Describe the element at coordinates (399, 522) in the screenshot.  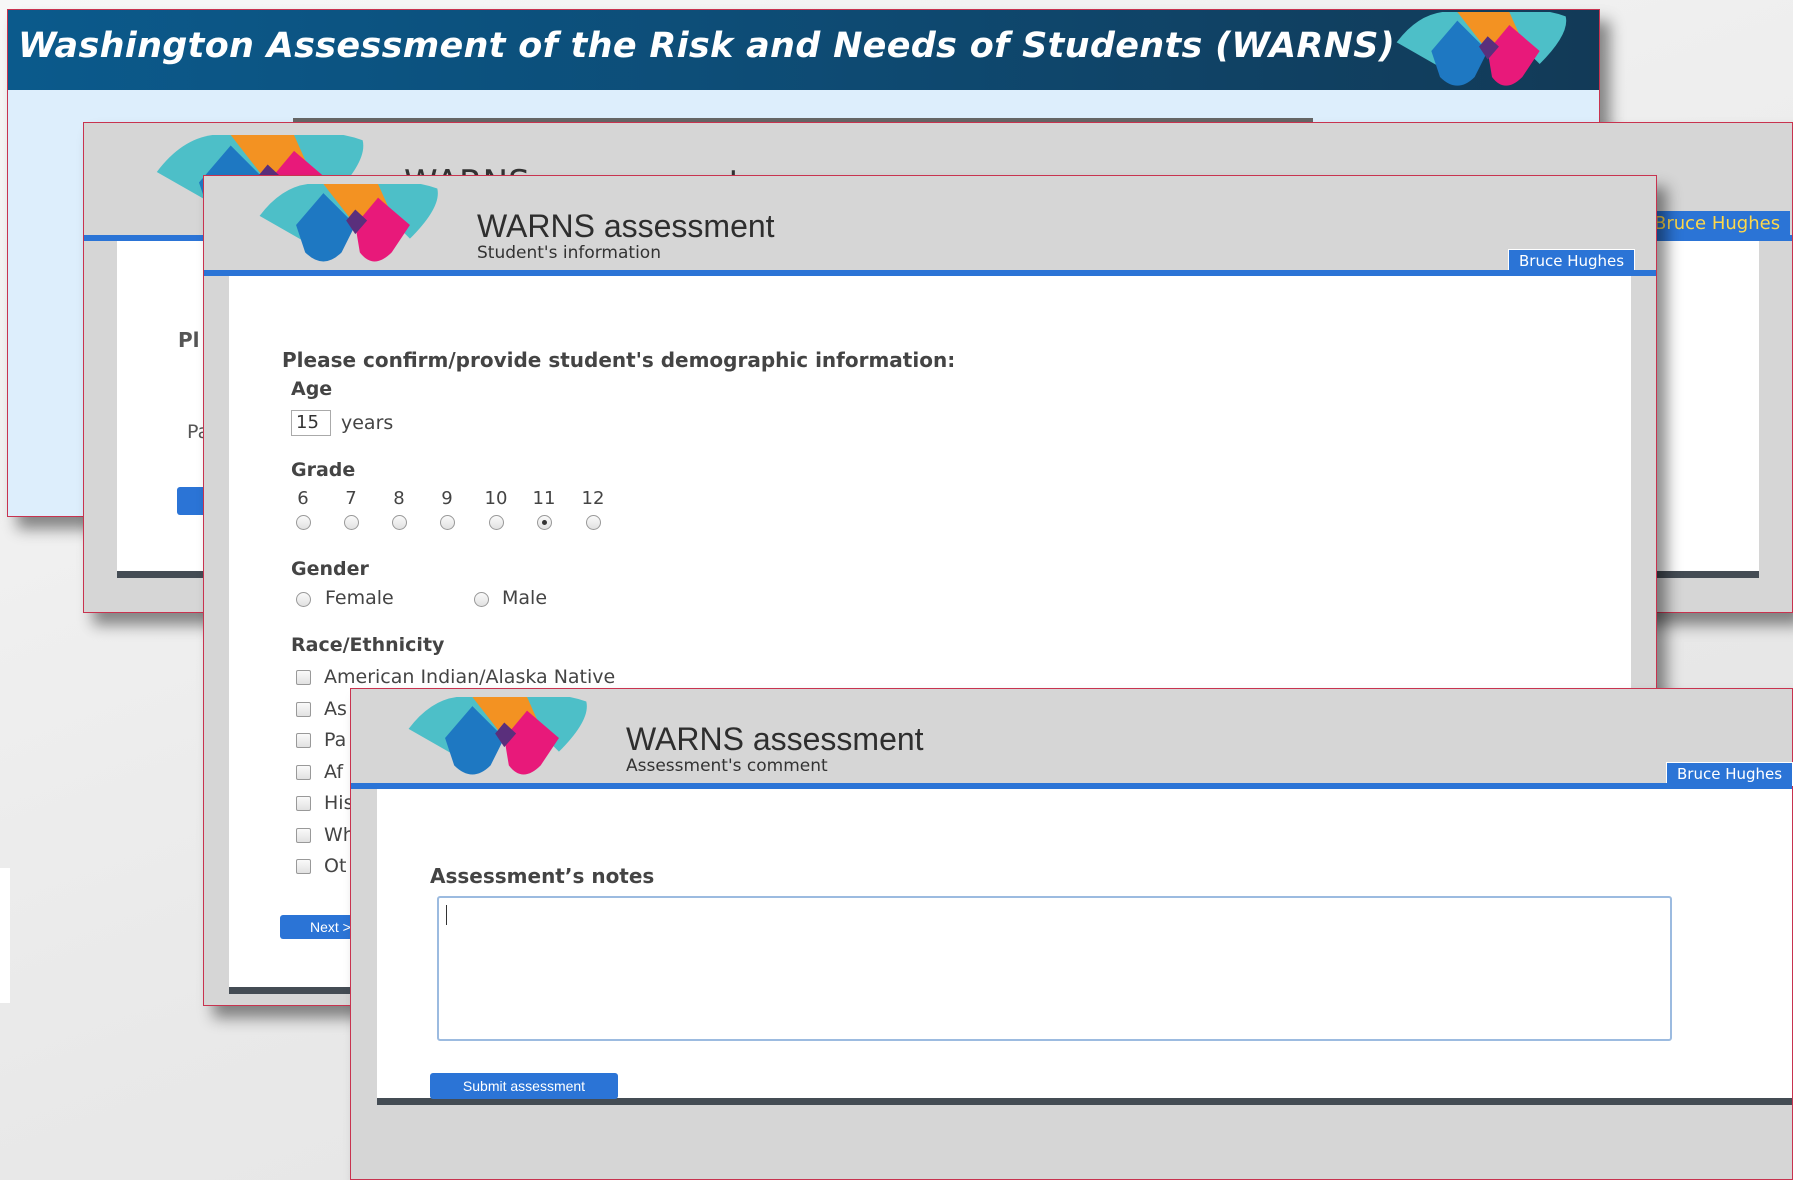
I see `grade-8-radio` at that location.